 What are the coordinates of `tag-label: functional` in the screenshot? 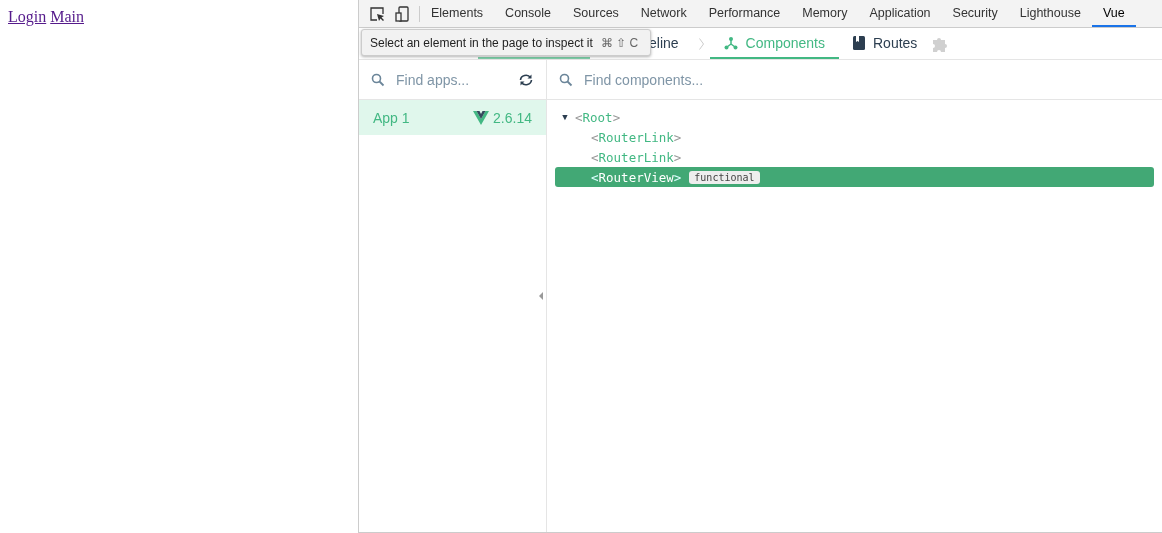 It's located at (724, 177).